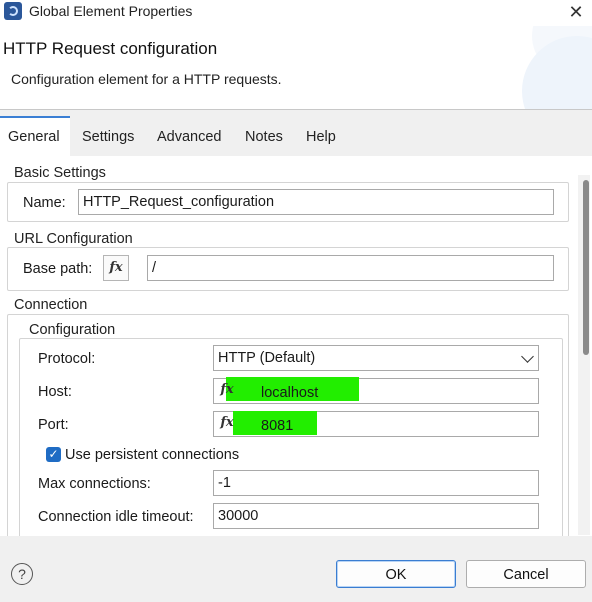 Image resolution: width=592 pixels, height=602 pixels. Describe the element at coordinates (13, 11) in the screenshot. I see `app-logo-icon` at that location.